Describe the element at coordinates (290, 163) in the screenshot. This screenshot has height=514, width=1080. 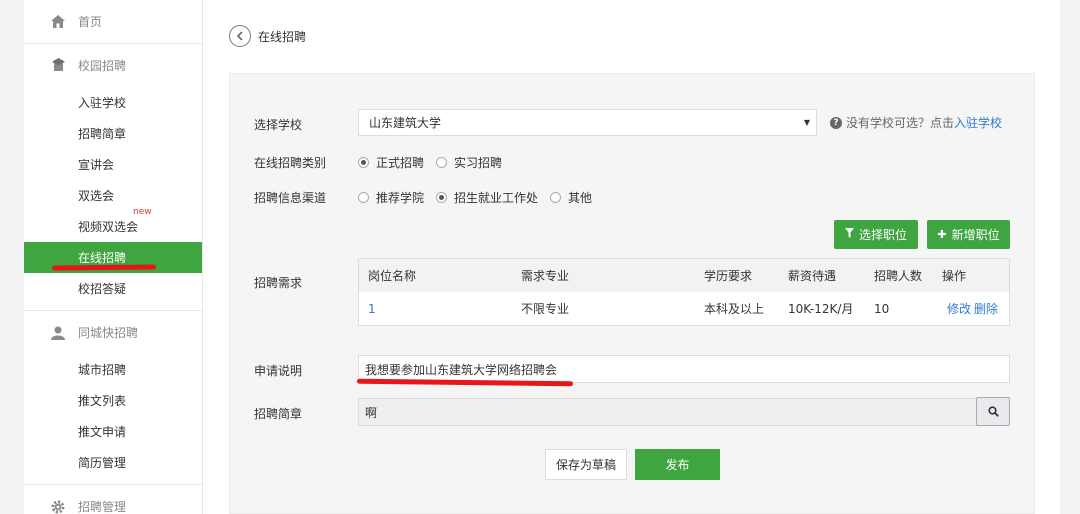
I see `category-label: 在线招聘类别` at that location.